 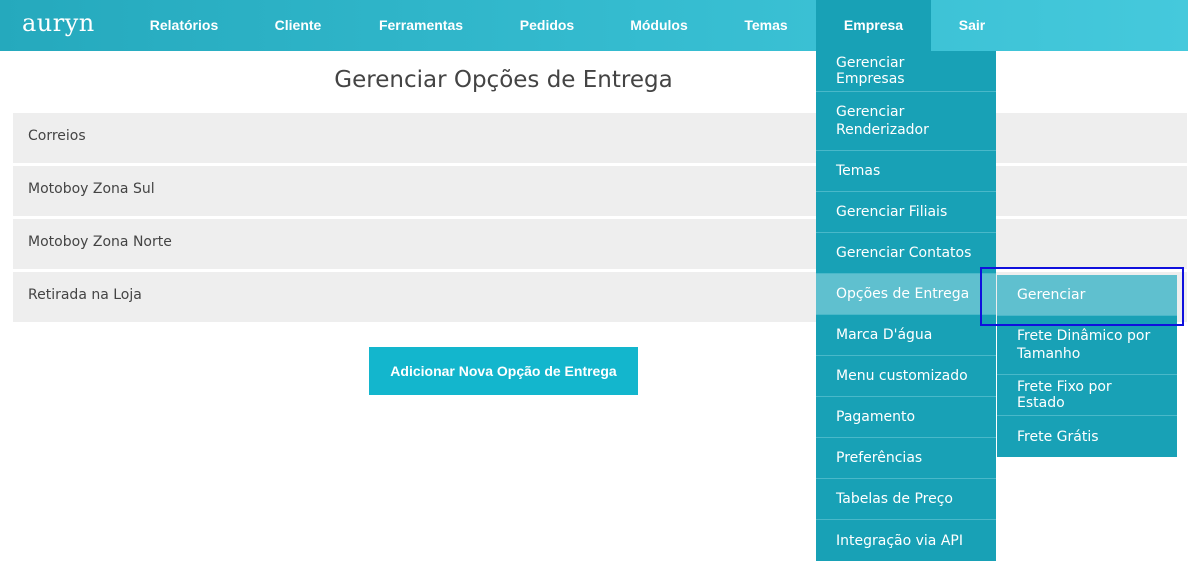 I want to click on add-delivery-option-button: Adicionar Nova Opção de Entrega, so click(x=503, y=371).